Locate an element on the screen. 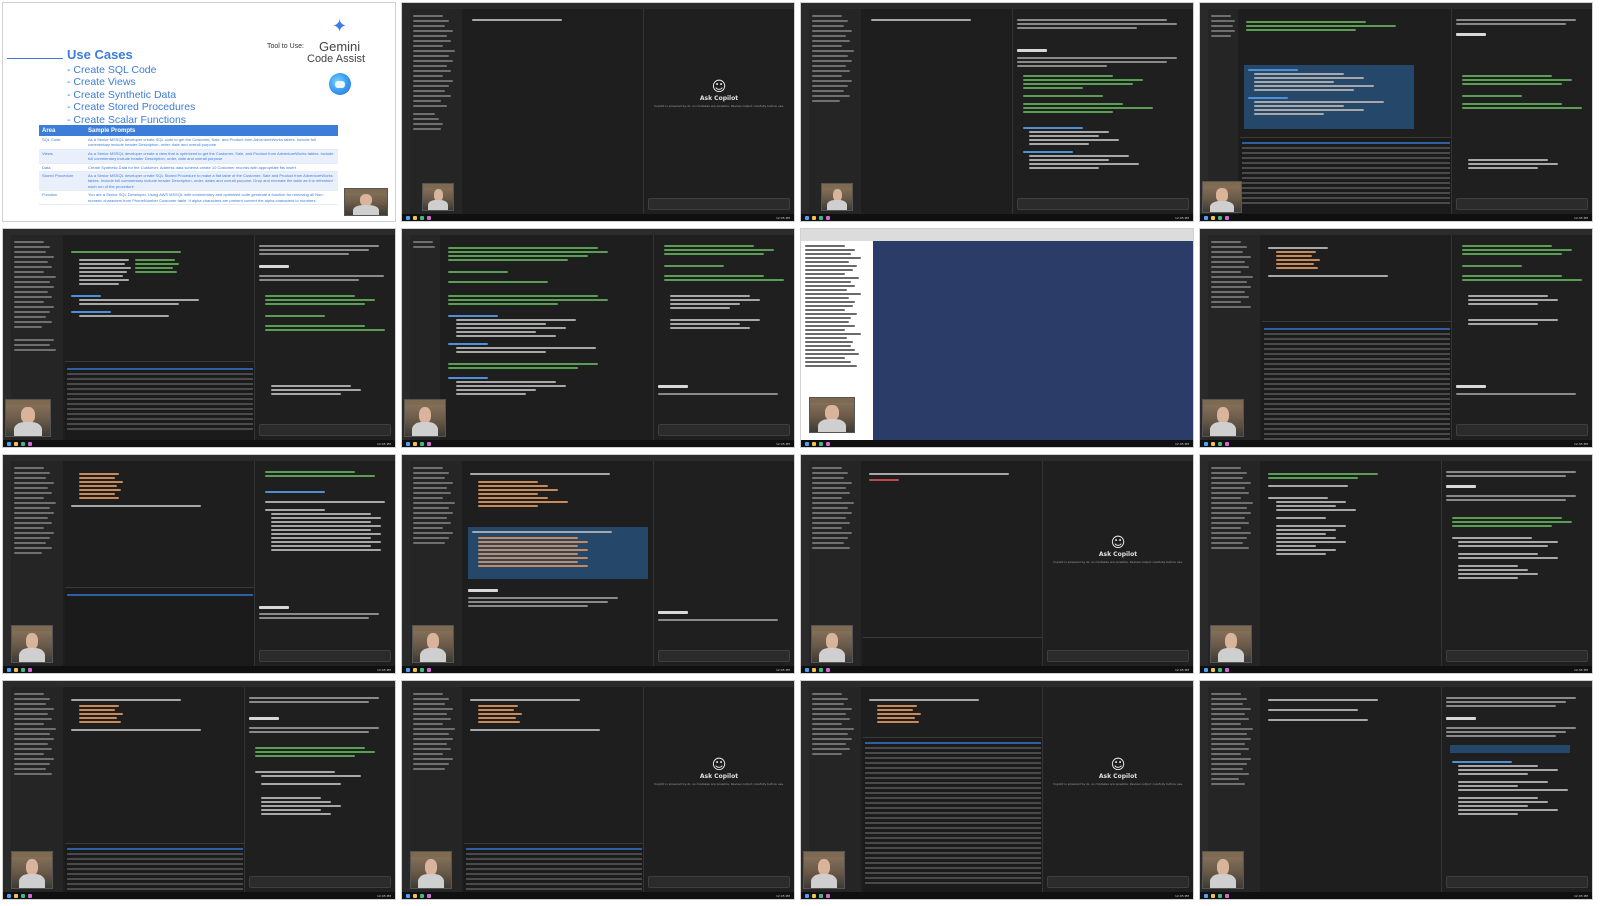  ask-copilot-title: Ask Copilot is located at coordinates (719, 98).